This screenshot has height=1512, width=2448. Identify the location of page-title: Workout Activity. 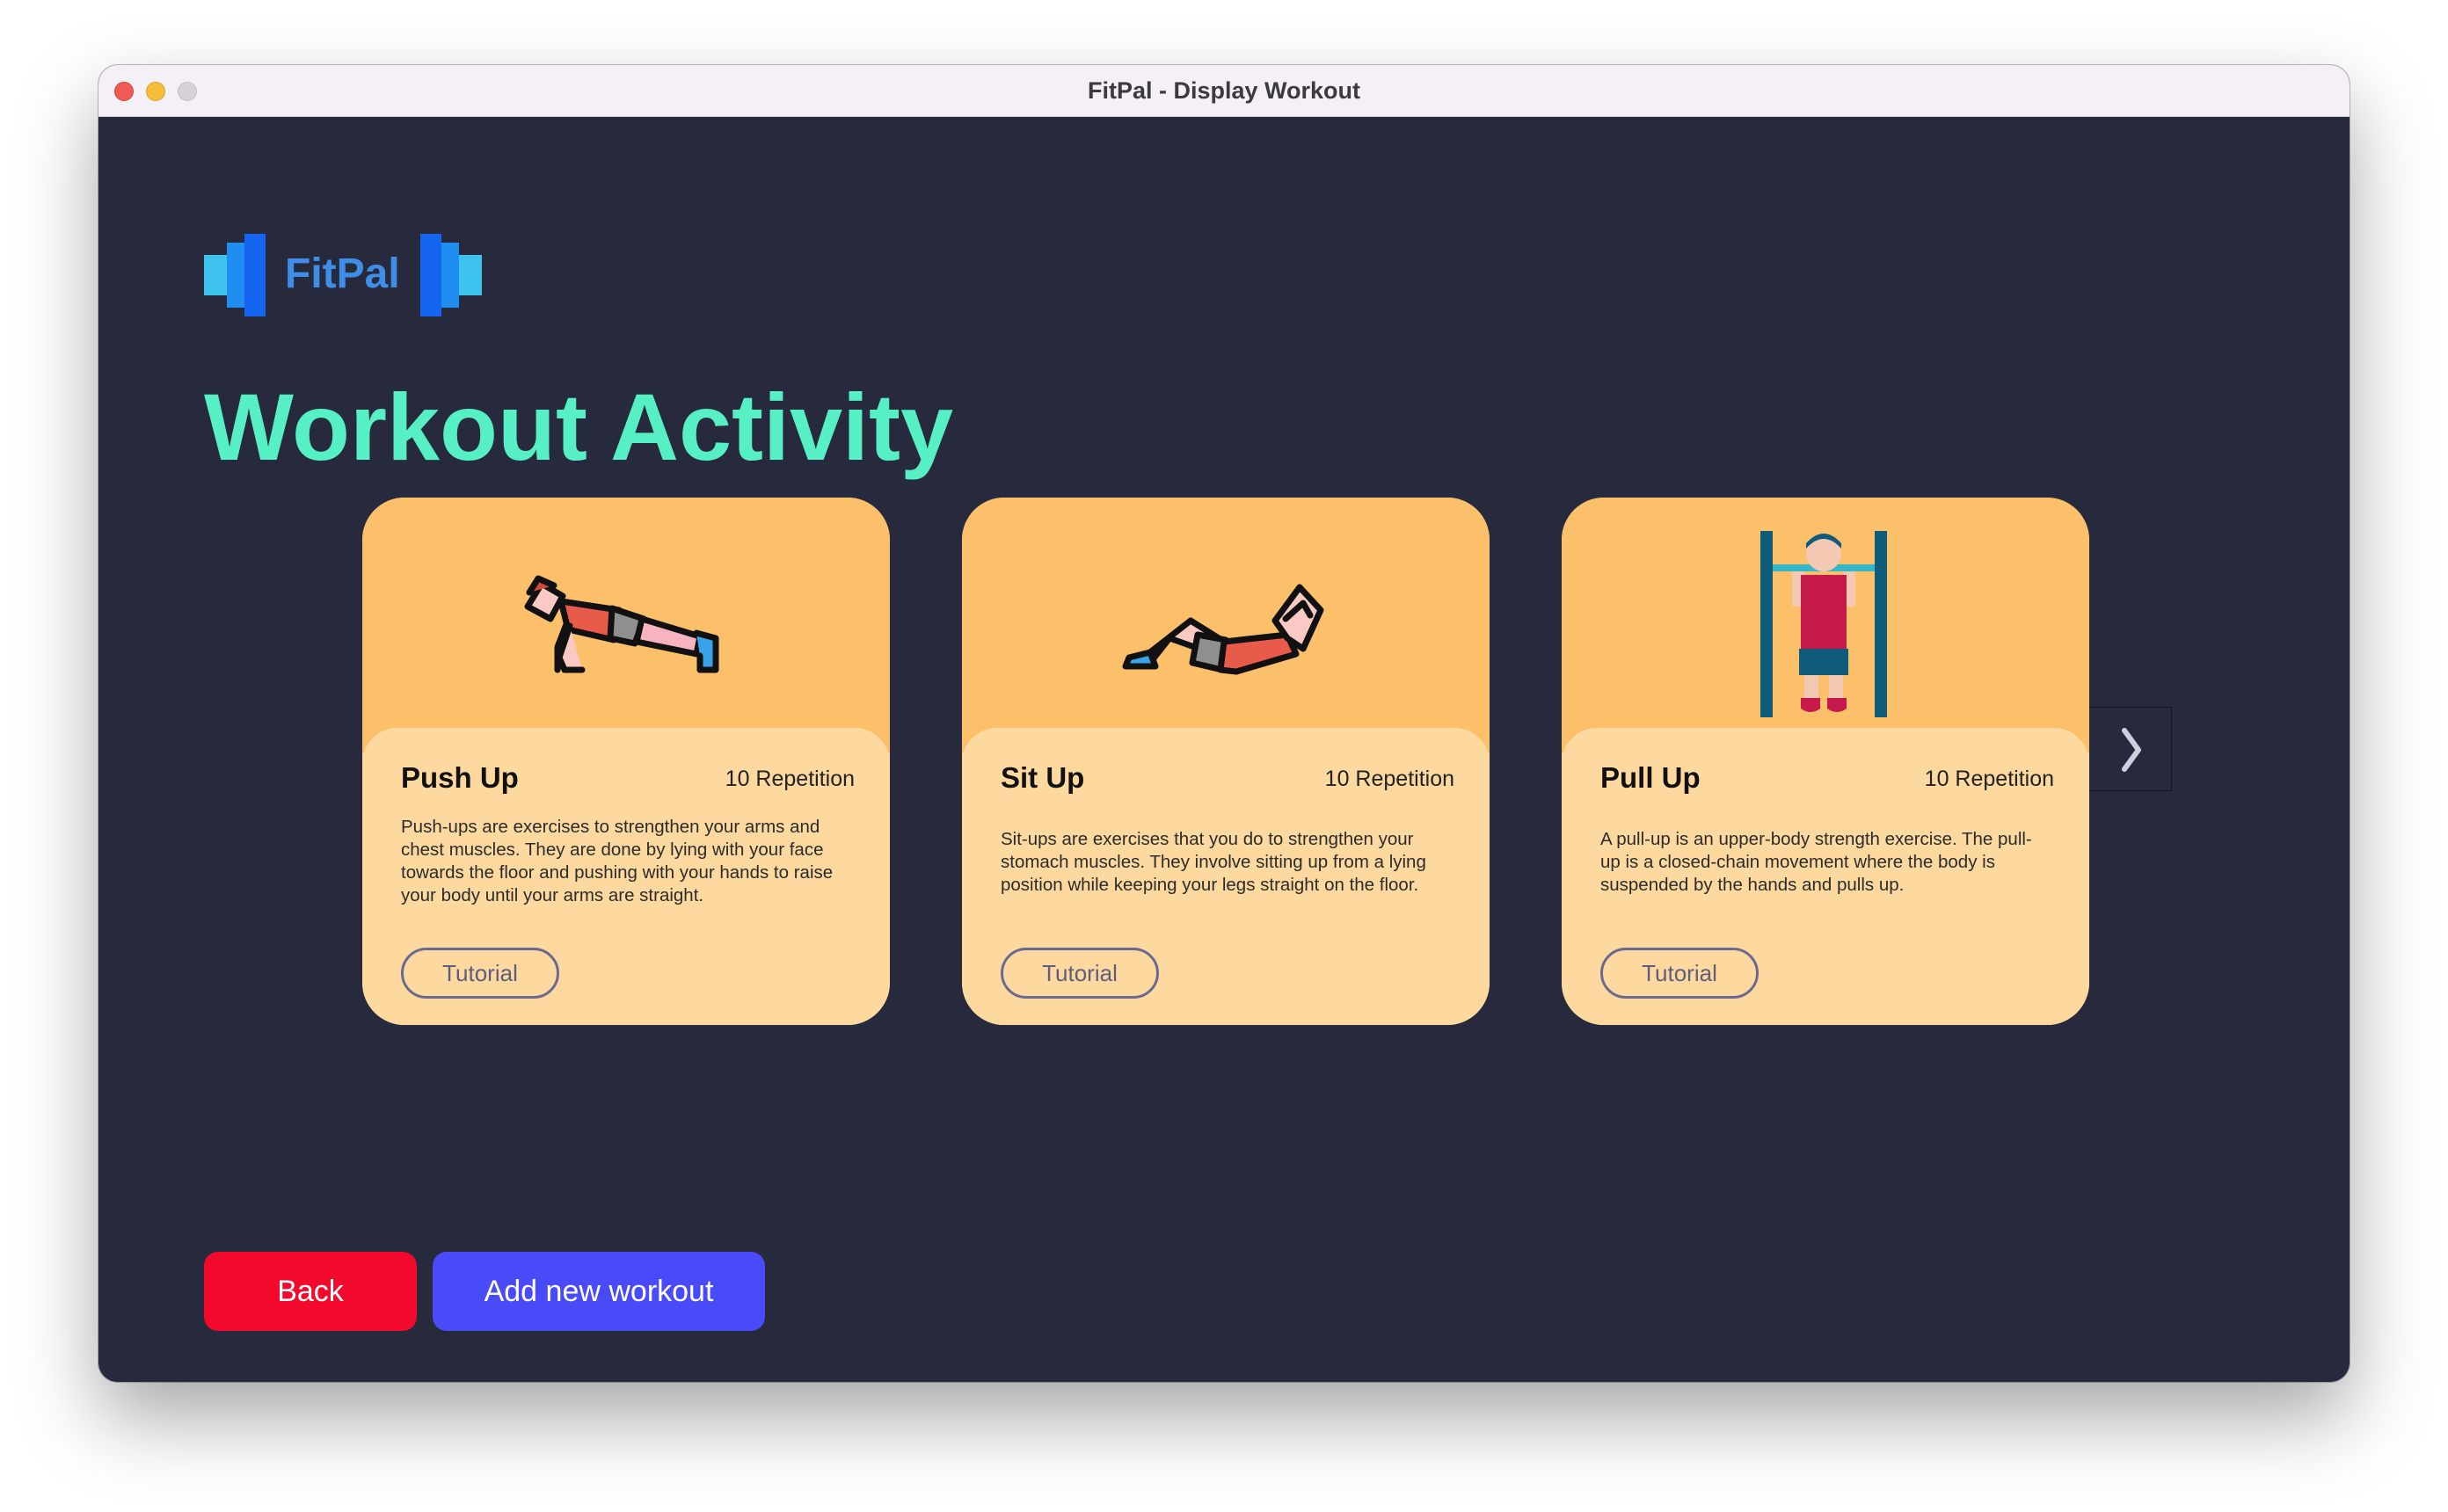
(579, 427).